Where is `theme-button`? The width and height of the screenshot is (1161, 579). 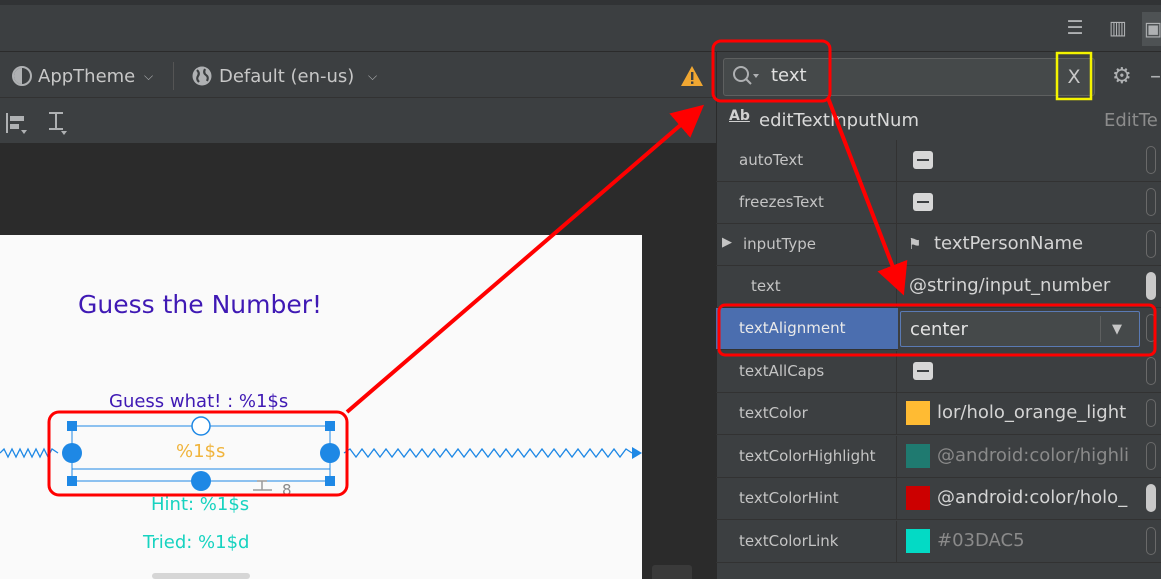 theme-button is located at coordinates (22, 76).